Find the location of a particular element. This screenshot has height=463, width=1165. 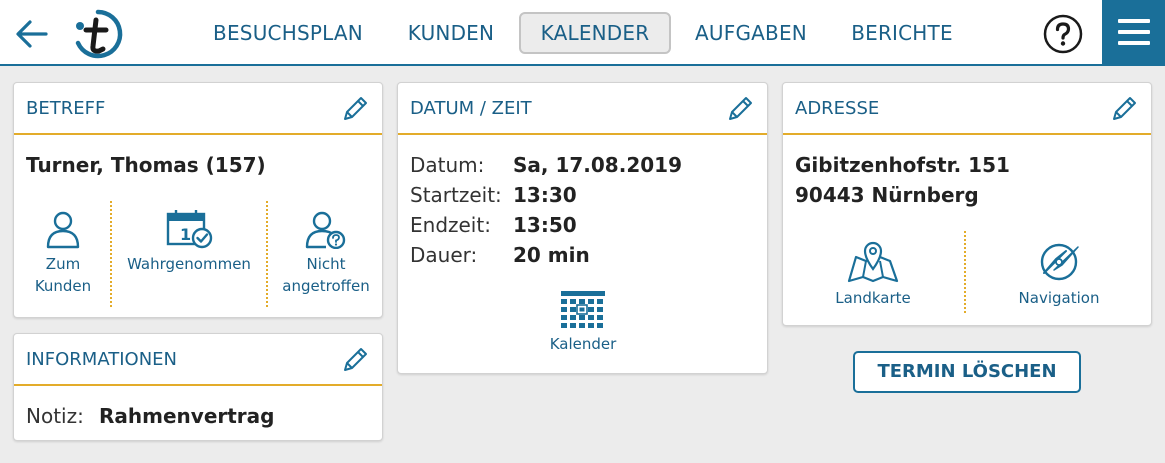

wahrgenommen-button: 1 Wahrgenommen is located at coordinates (189, 242).